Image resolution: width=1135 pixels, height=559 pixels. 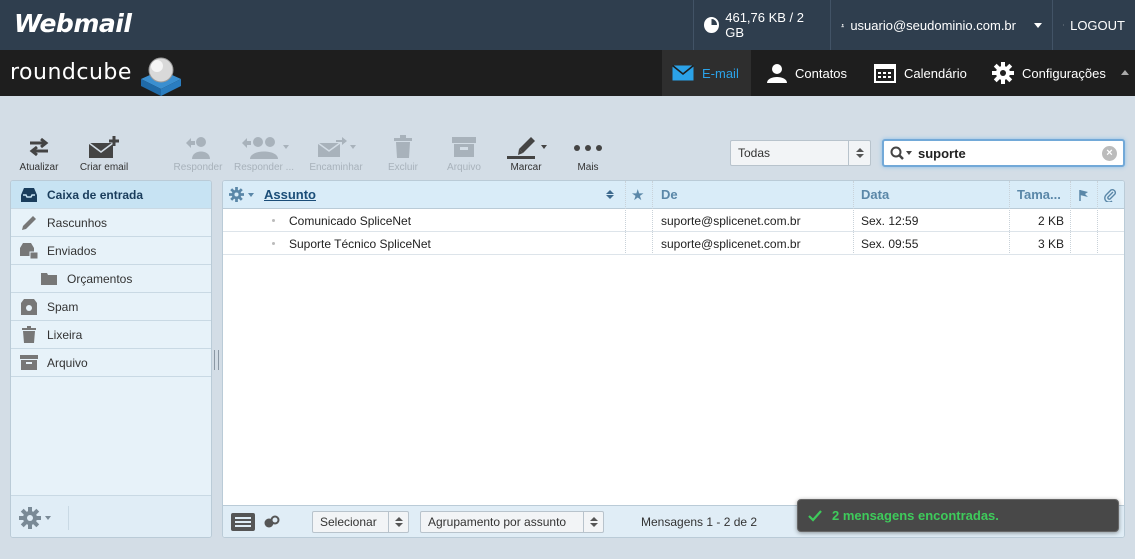 I want to click on star-icon: ★, so click(x=638, y=195).